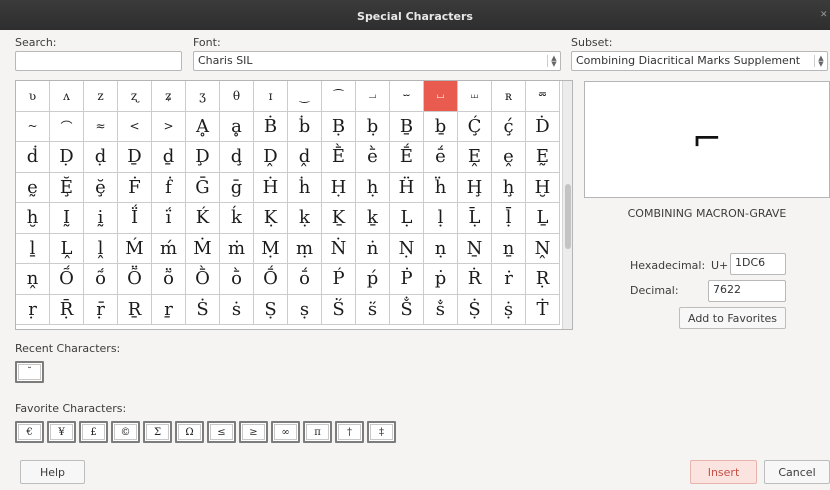 This screenshot has height=490, width=830. What do you see at coordinates (373, 309) in the screenshot?
I see `character-cell: ṥ` at bounding box center [373, 309].